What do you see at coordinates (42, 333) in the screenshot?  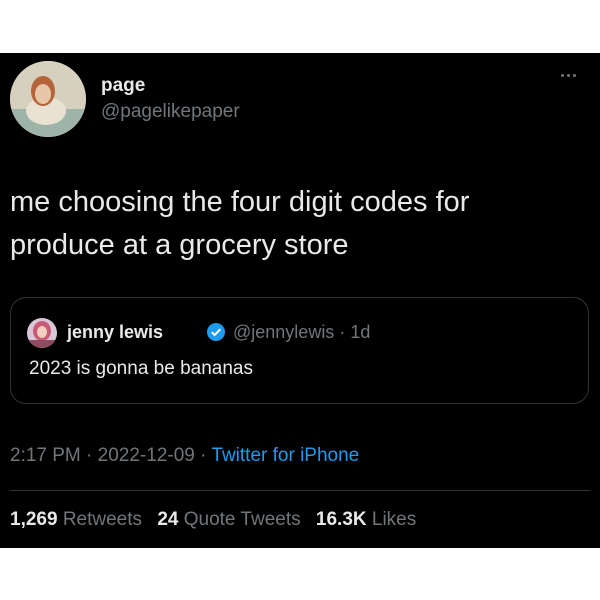 I see `quoted-author-avatar` at bounding box center [42, 333].